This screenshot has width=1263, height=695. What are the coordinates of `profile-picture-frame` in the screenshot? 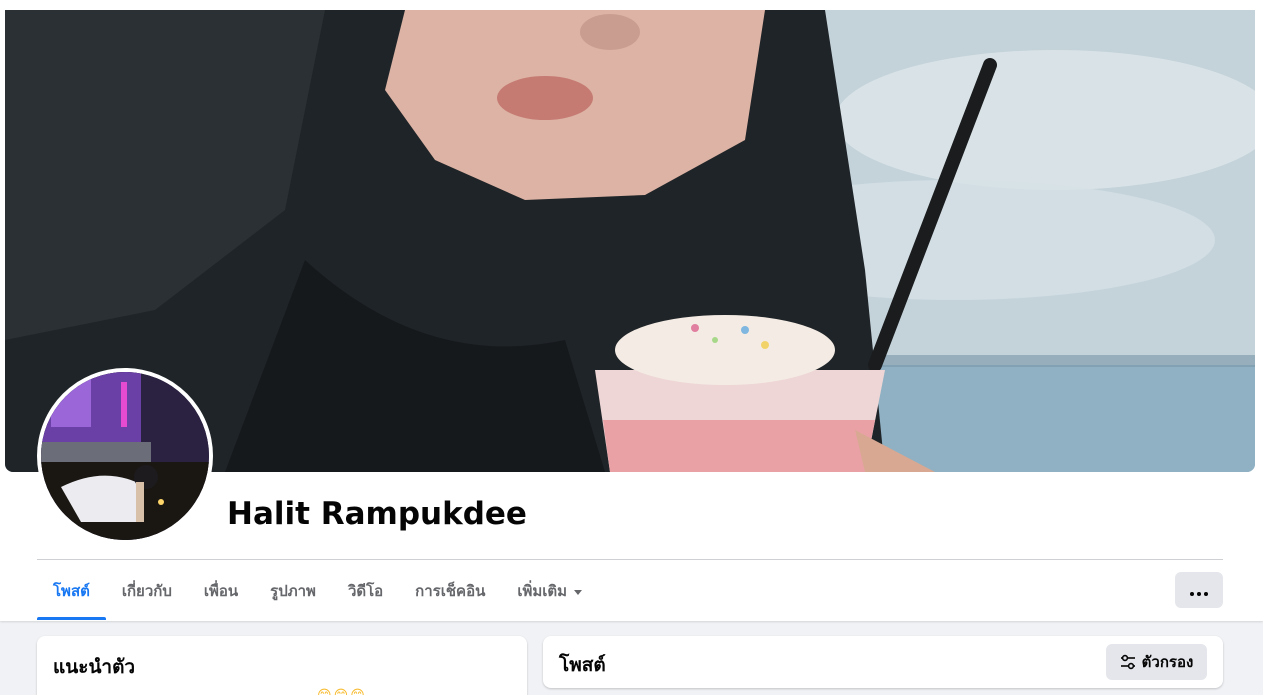 It's located at (125, 456).